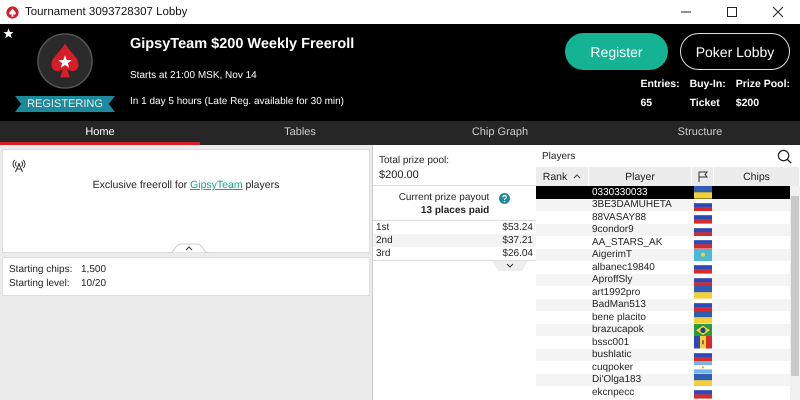 This screenshot has height=400, width=800. What do you see at coordinates (618, 330) in the screenshot?
I see `player-name: brazucapok` at bounding box center [618, 330].